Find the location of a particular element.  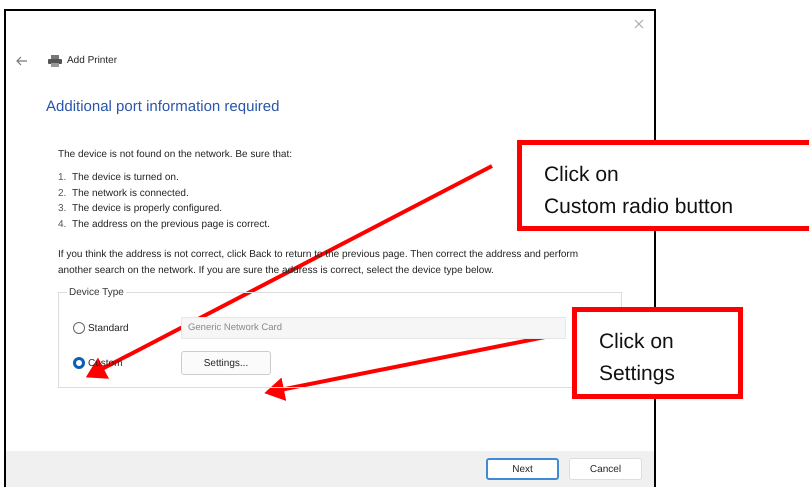

callout-text: Custom radio button is located at coordinates (639, 207).